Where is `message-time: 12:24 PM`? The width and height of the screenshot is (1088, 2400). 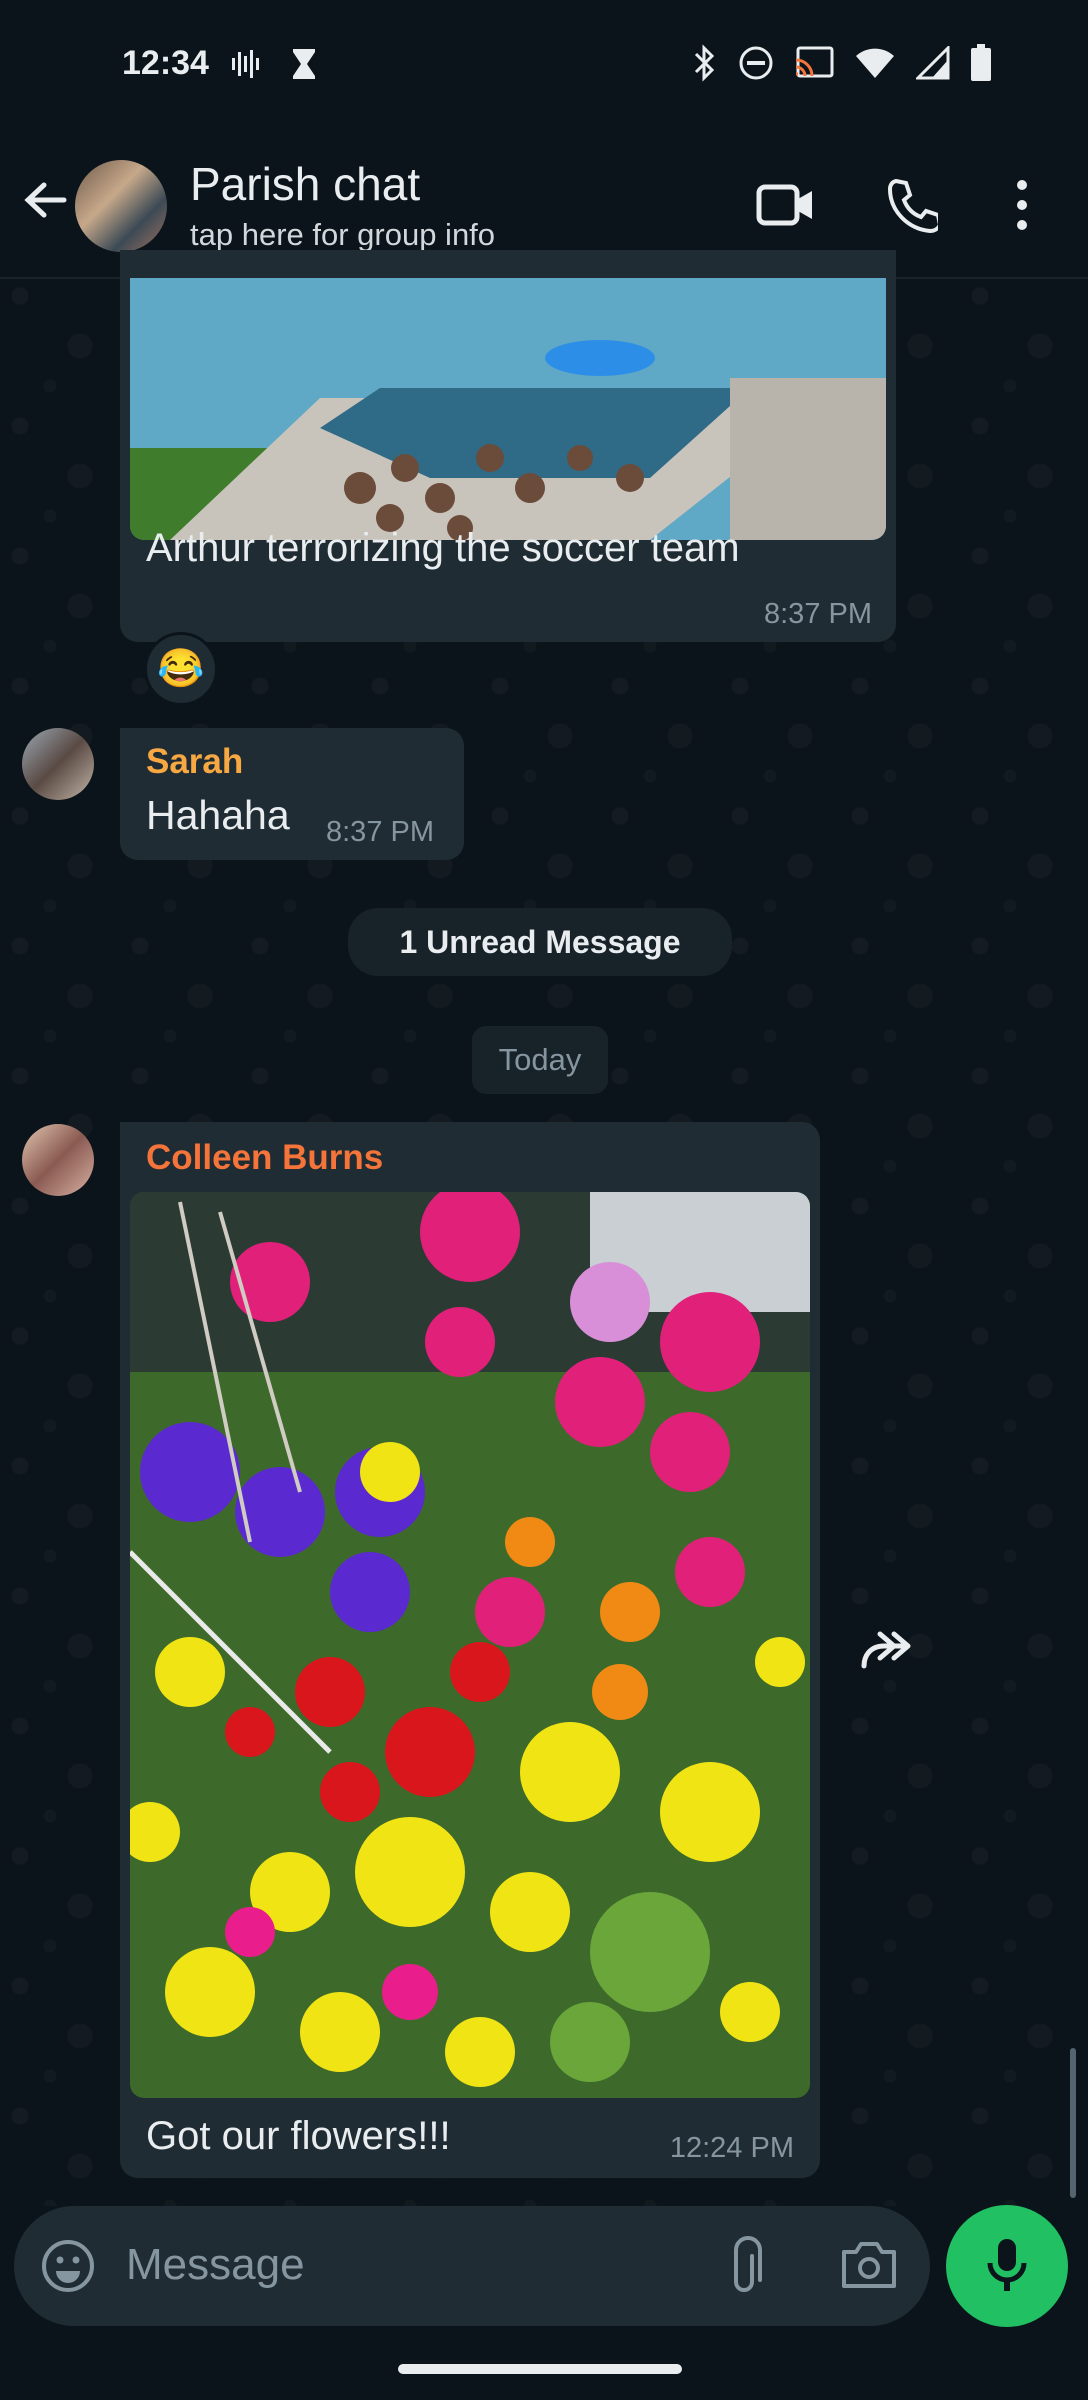
message-time: 12:24 PM is located at coordinates (731, 2148).